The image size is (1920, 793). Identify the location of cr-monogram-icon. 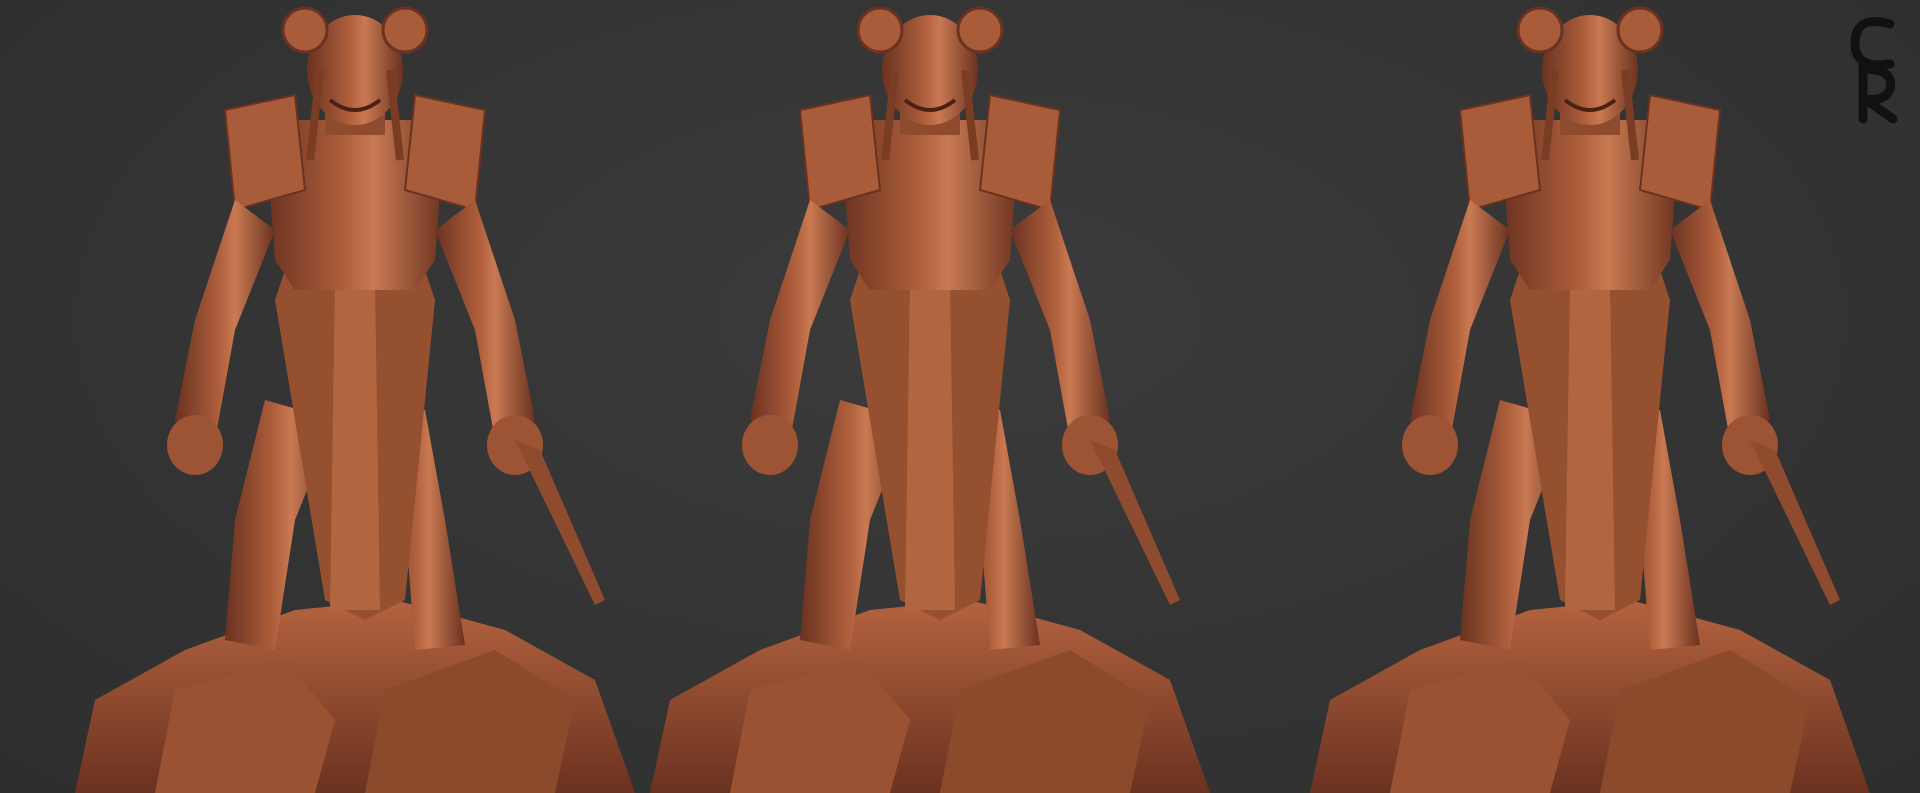
(1874, 70).